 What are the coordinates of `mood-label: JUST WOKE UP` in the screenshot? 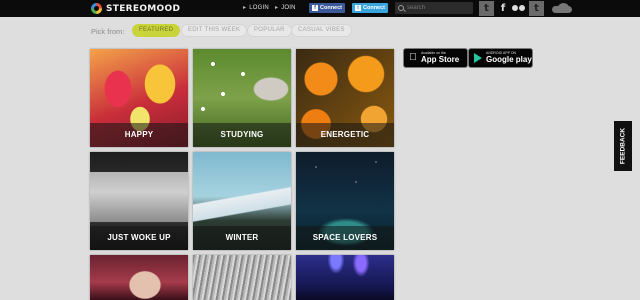 It's located at (139, 238).